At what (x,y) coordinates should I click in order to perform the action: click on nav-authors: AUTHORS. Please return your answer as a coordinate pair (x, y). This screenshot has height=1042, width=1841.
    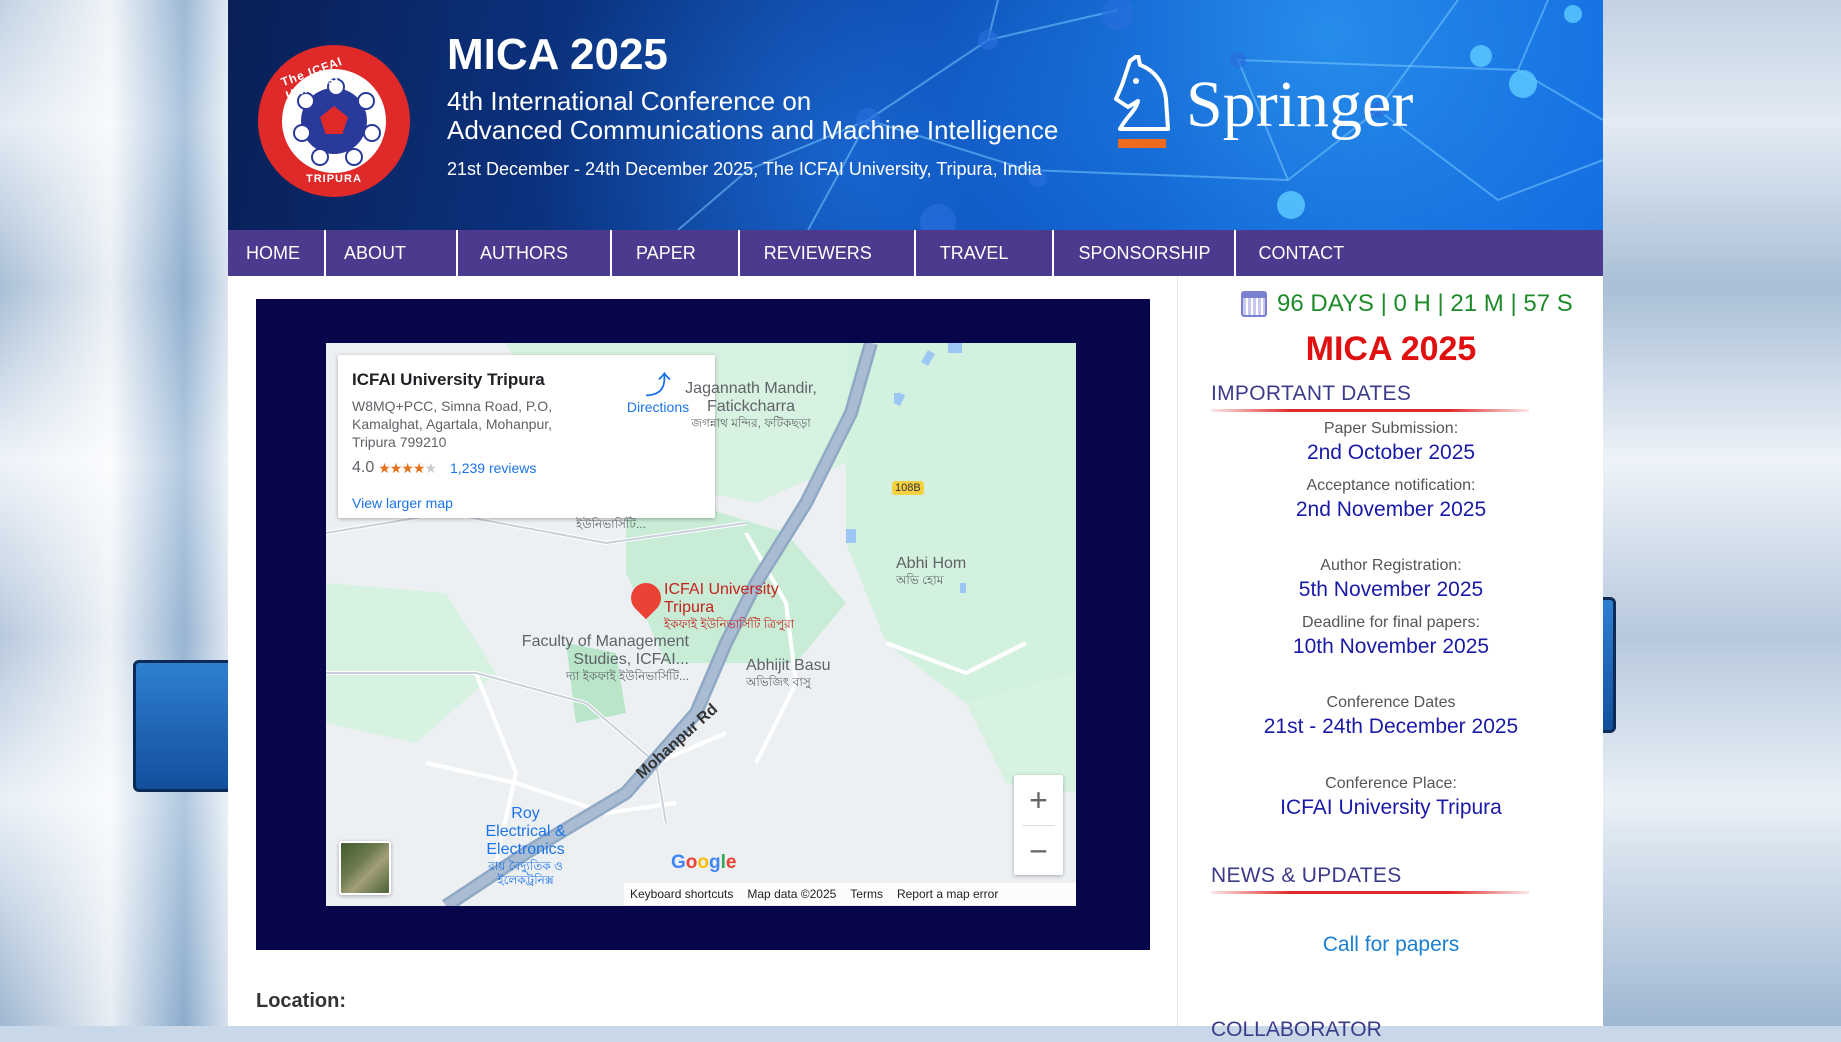
    Looking at the image, I should click on (535, 253).